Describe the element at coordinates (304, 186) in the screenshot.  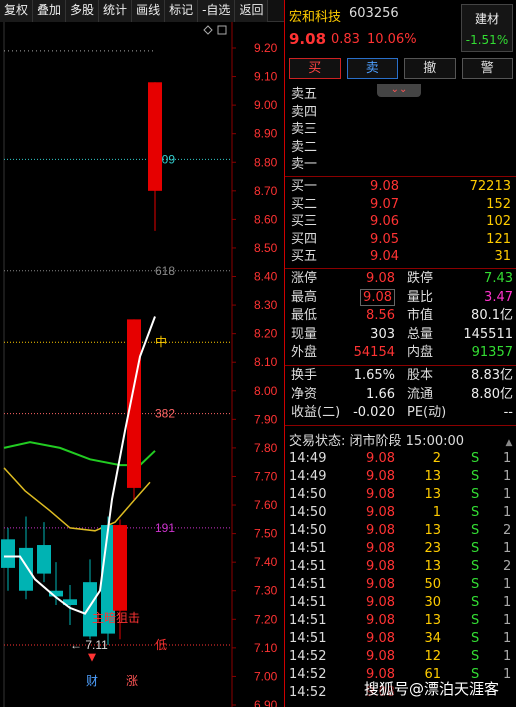
I see `bid-label: 买一` at that location.